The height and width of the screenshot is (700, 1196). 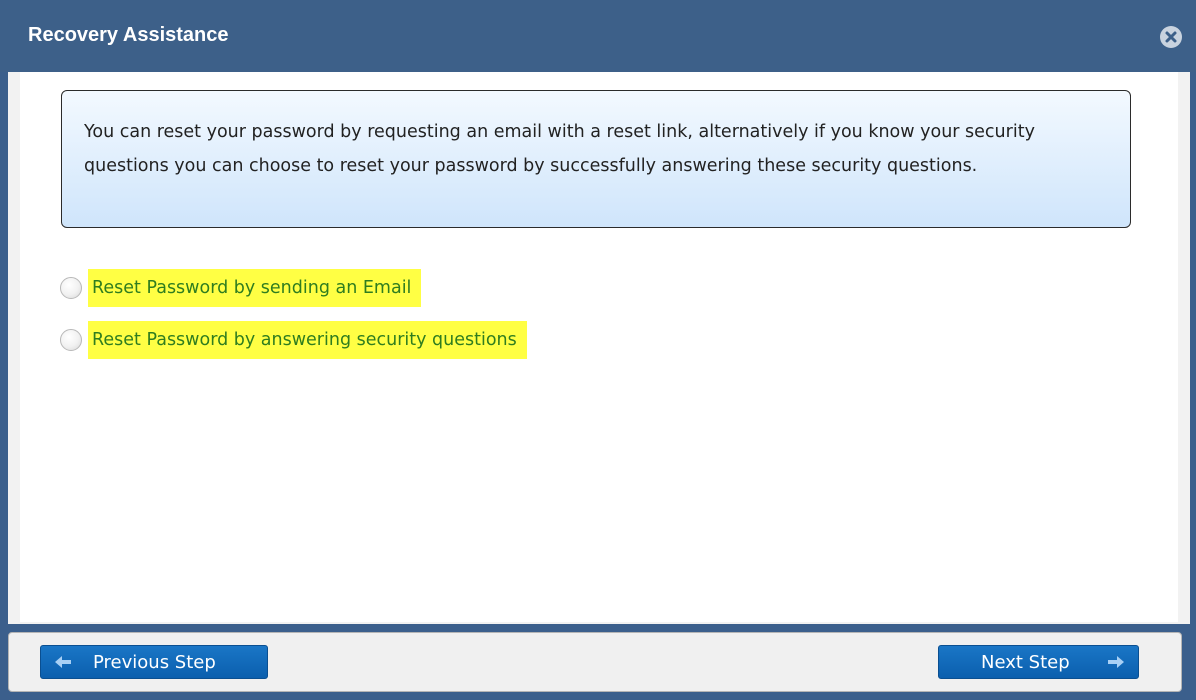 What do you see at coordinates (1025, 662) in the screenshot?
I see `next-step-label: Next Step` at bounding box center [1025, 662].